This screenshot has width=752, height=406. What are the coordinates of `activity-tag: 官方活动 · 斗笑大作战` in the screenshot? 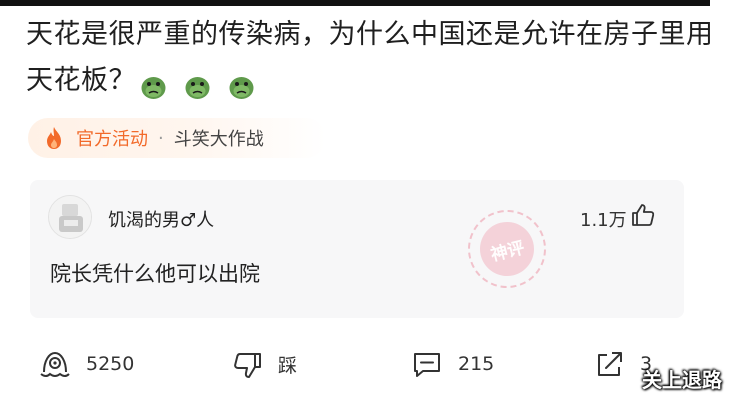 It's located at (177, 138).